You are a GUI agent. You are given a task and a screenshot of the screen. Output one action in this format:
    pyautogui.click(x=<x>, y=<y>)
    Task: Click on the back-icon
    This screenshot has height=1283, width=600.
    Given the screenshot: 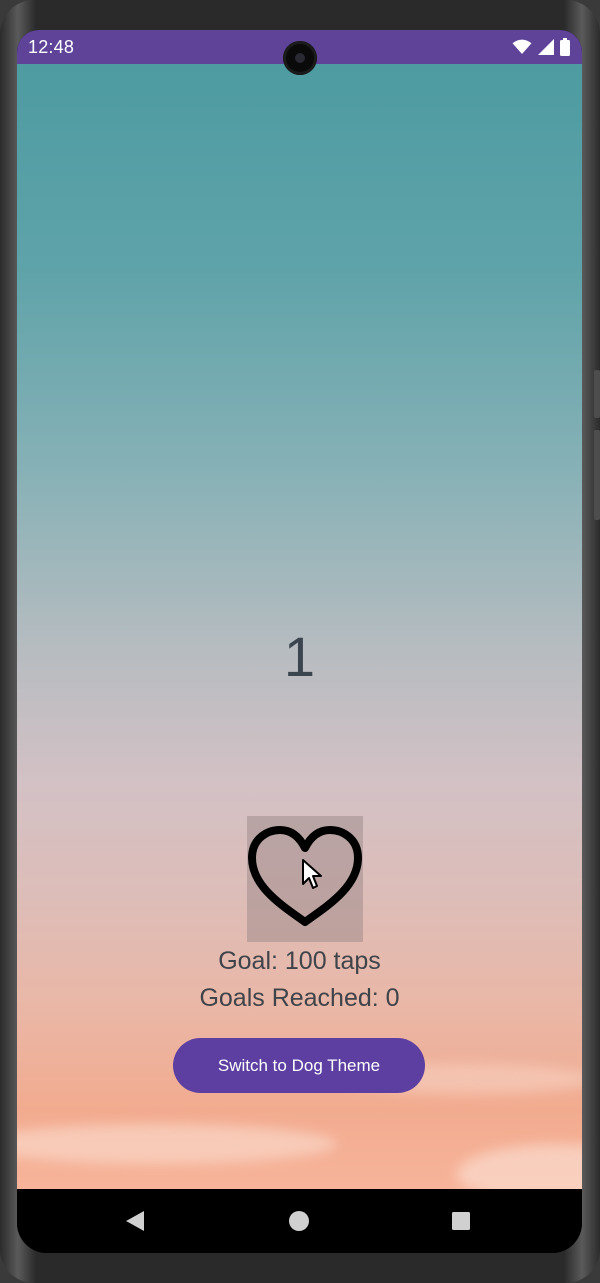 What is the action you would take?
    pyautogui.click(x=135, y=1221)
    